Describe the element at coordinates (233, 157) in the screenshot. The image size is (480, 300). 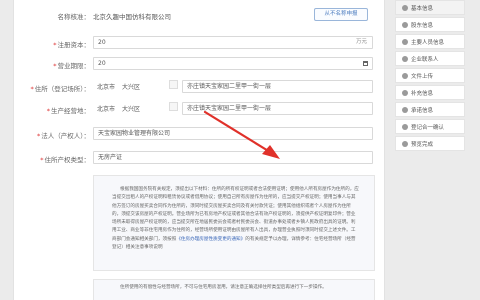
I see `property-nature-select: 无房产证` at that location.